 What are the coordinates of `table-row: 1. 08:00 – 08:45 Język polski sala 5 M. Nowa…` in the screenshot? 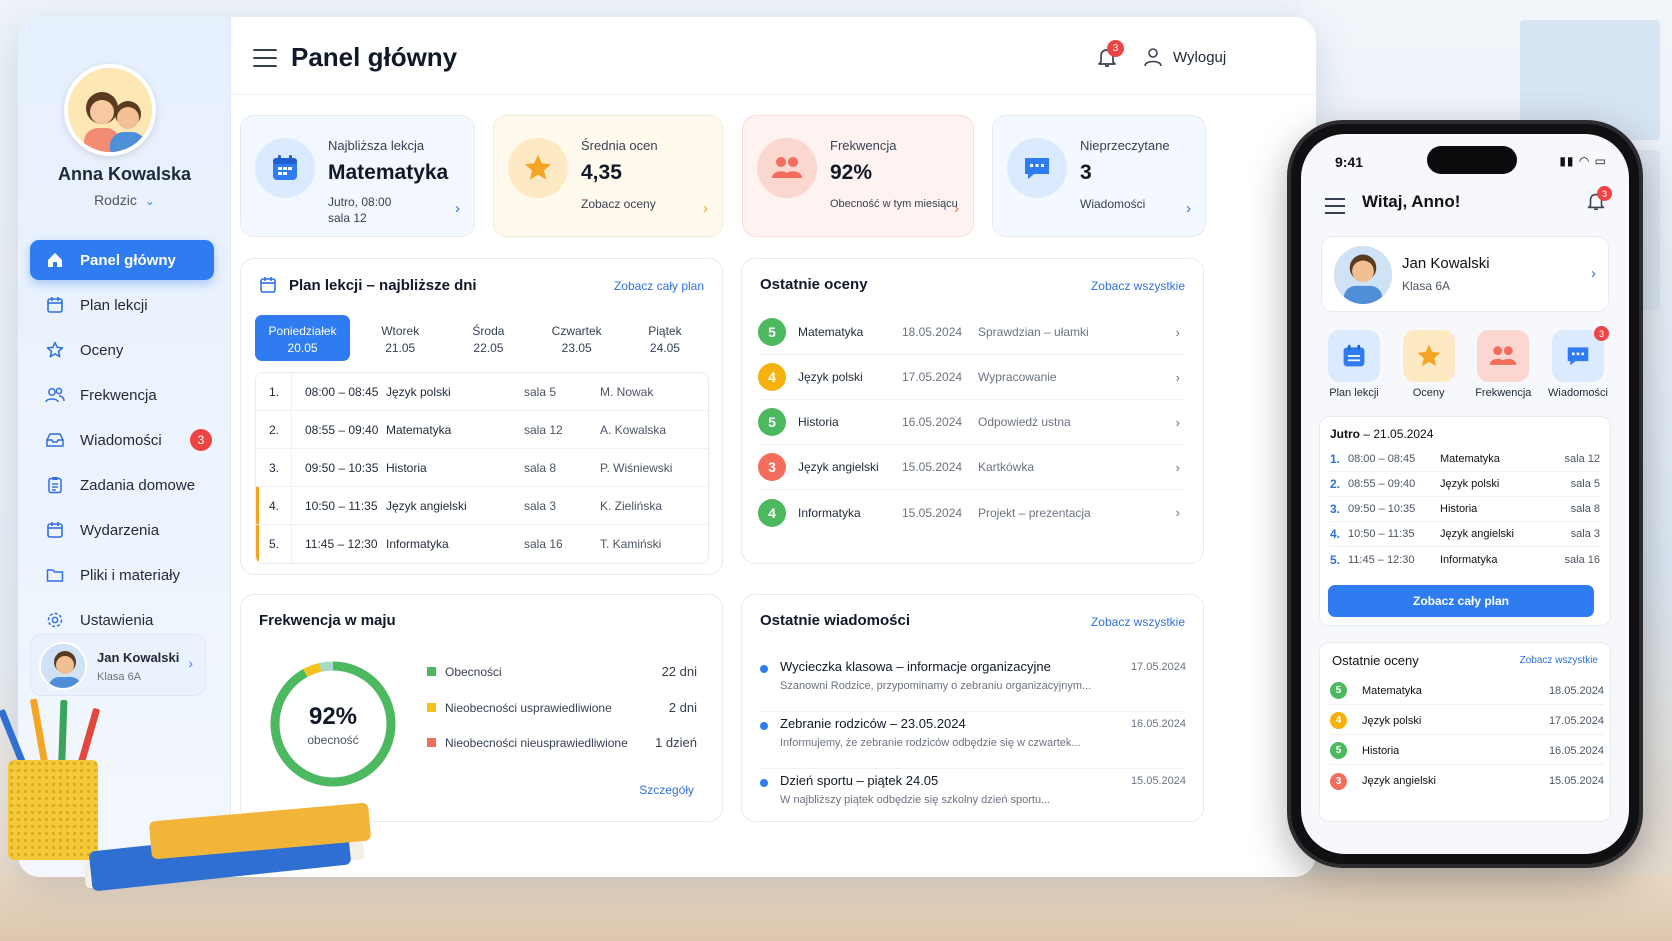 It's located at (482, 392).